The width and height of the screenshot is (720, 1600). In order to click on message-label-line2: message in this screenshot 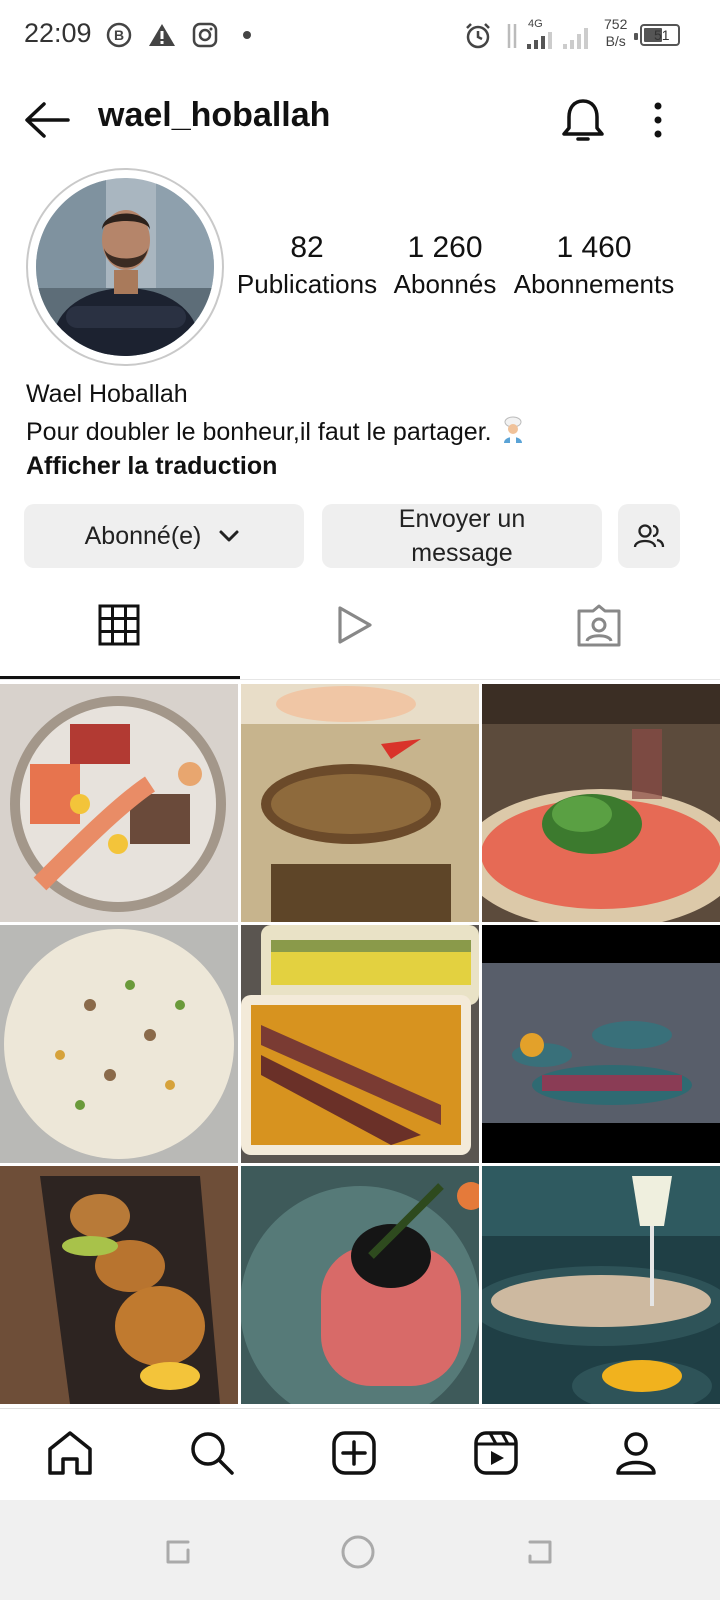, I will do `click(462, 553)`.